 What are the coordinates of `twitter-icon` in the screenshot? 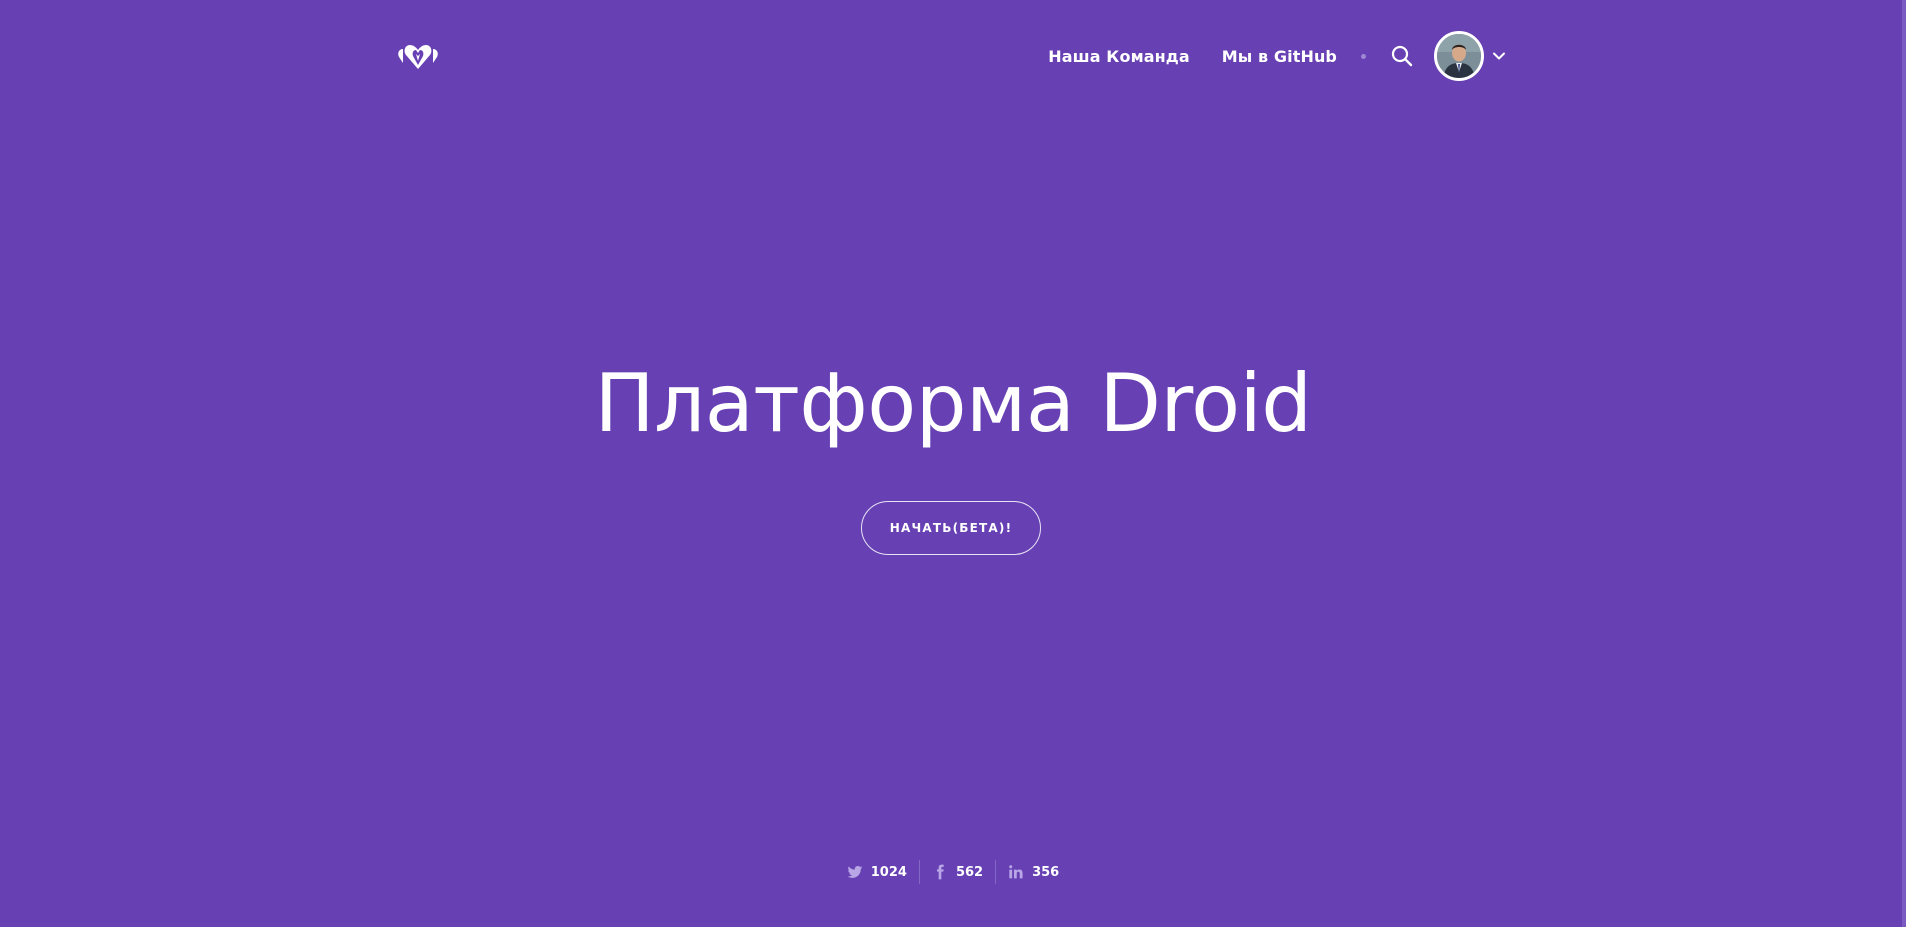 It's located at (855, 872).